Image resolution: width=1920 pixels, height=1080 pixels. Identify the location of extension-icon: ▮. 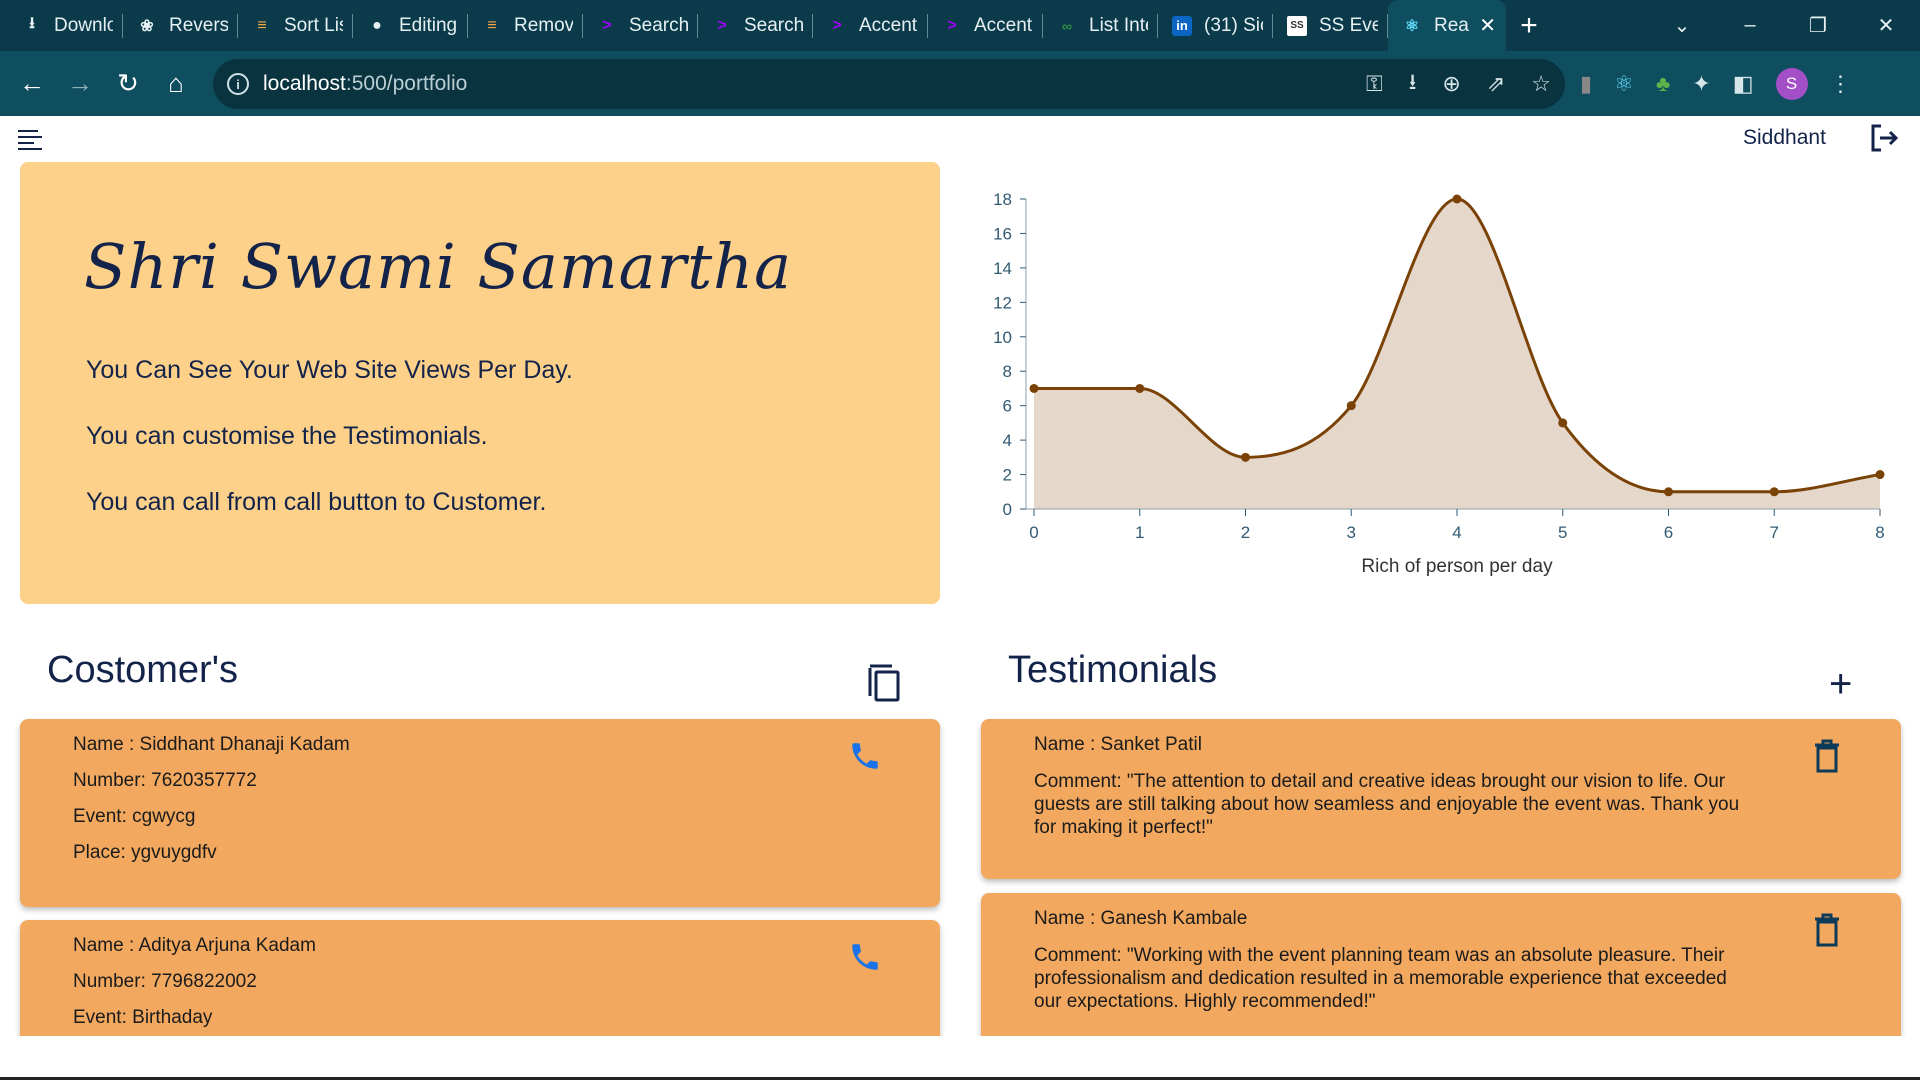
(1586, 84).